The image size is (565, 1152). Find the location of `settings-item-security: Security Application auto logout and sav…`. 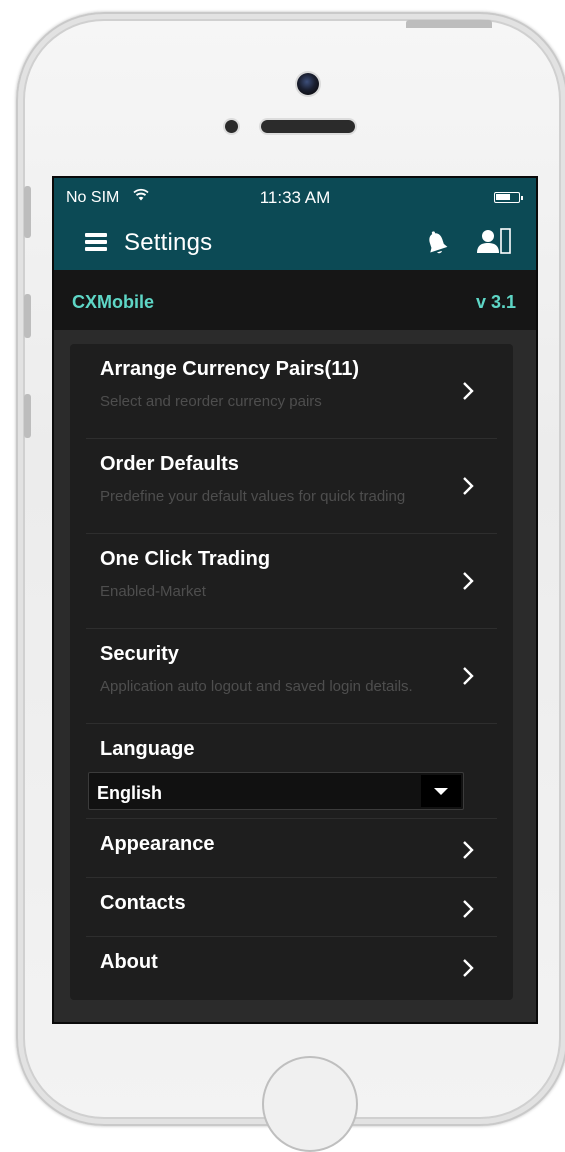

settings-item-security: Security Application auto logout and sav… is located at coordinates (291, 676).